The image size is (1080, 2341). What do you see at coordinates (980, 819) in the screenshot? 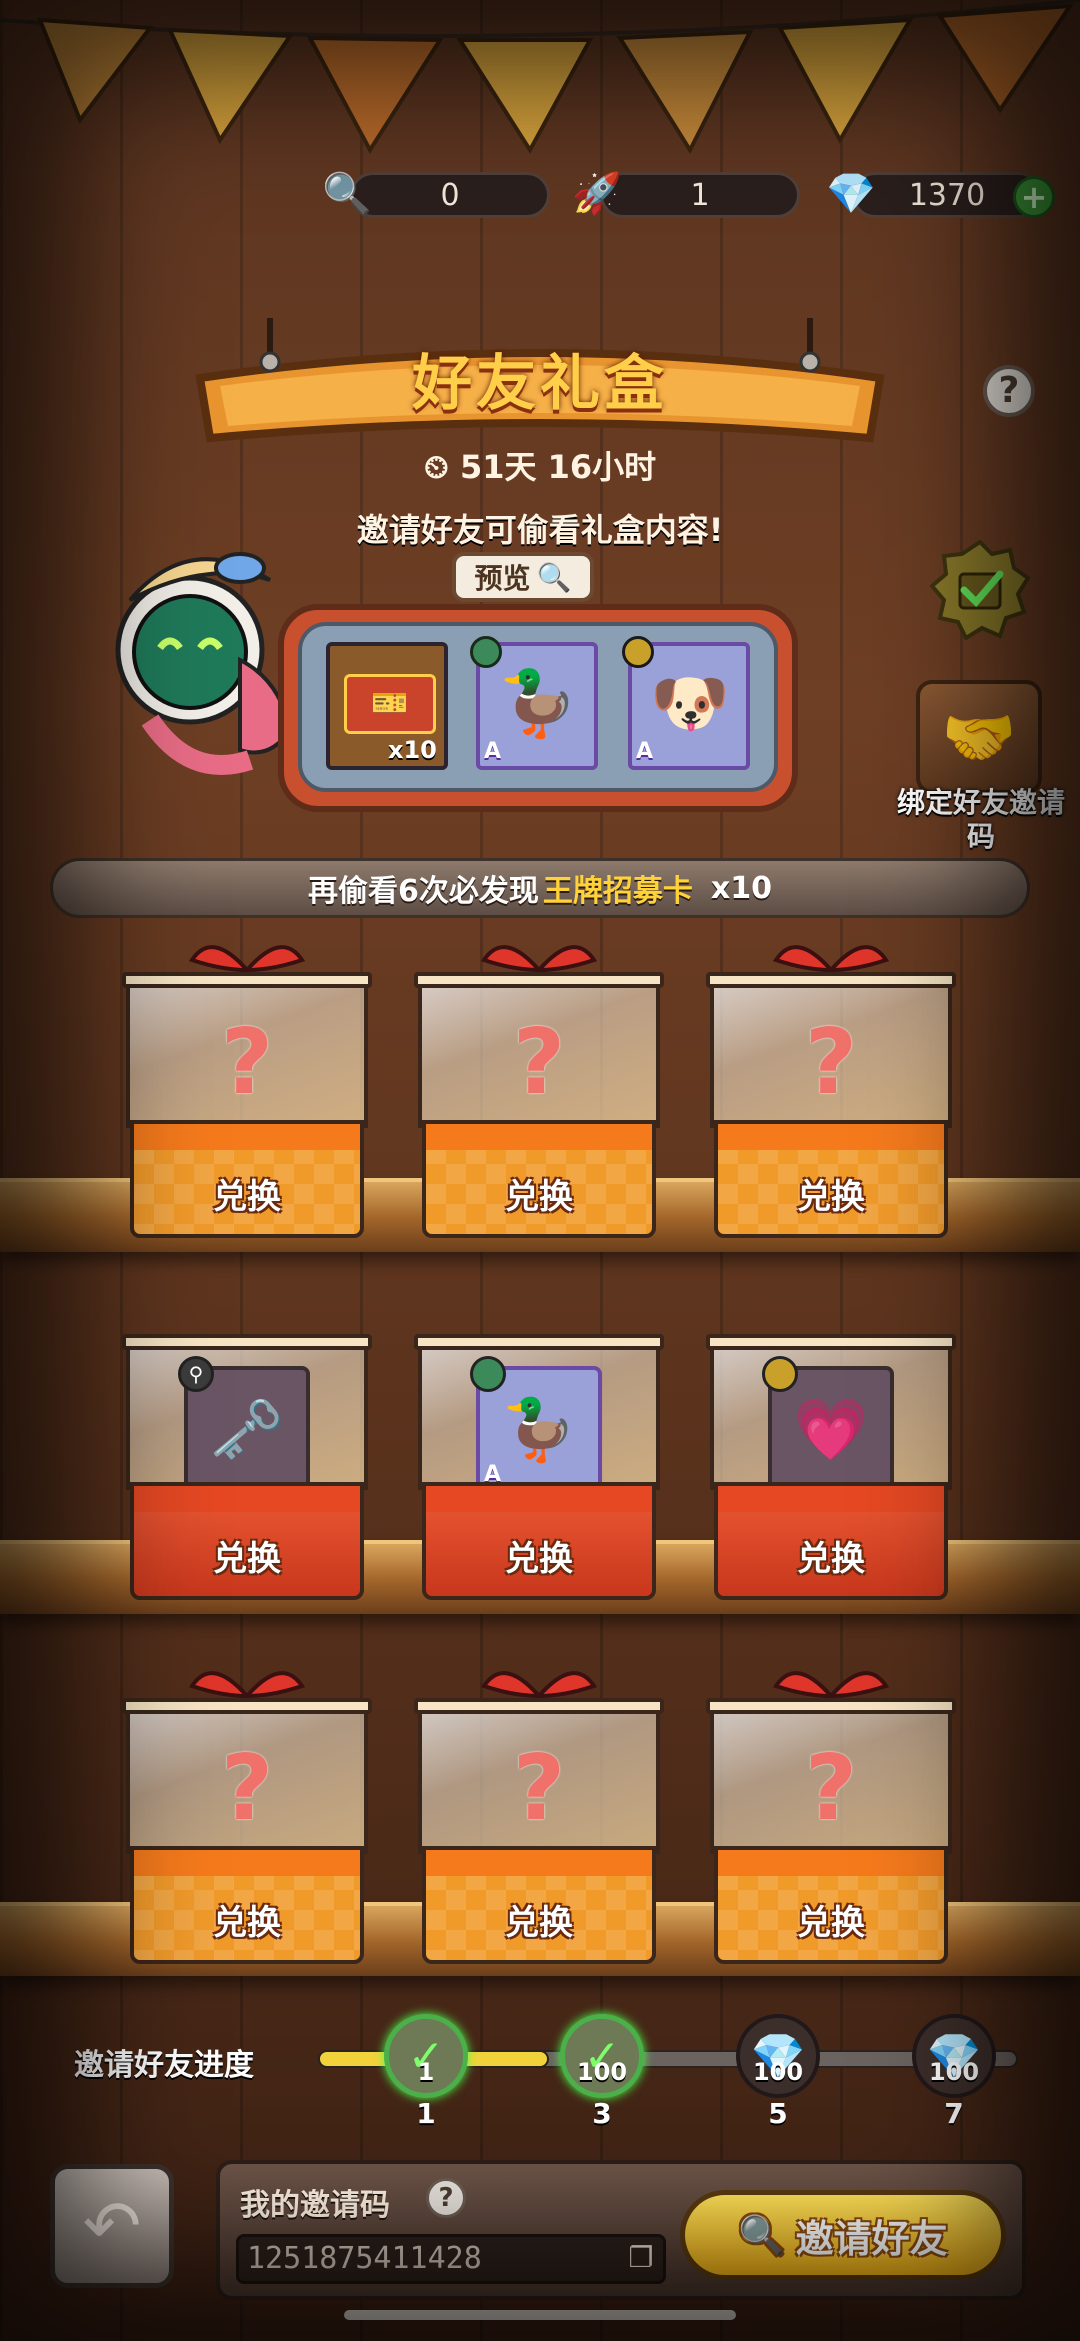
I see `bind-friend-code-label: 绑定好友邀请码` at bounding box center [980, 819].